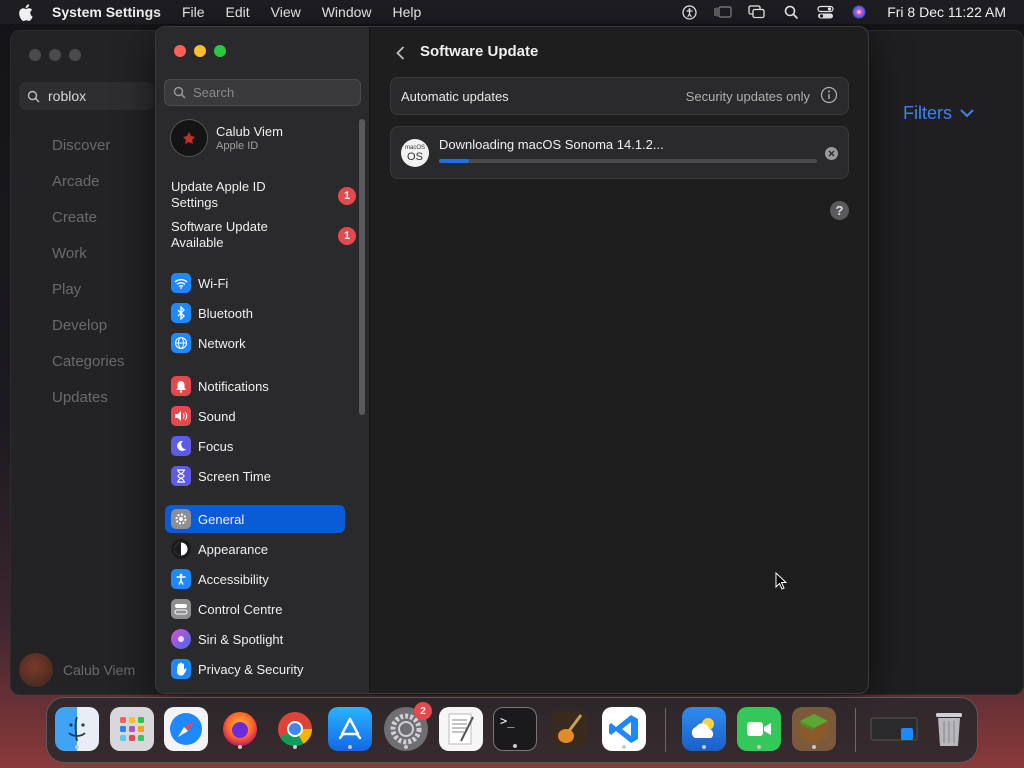 The width and height of the screenshot is (1024, 768). I want to click on sidebar-item-label: Sound, so click(217, 416).